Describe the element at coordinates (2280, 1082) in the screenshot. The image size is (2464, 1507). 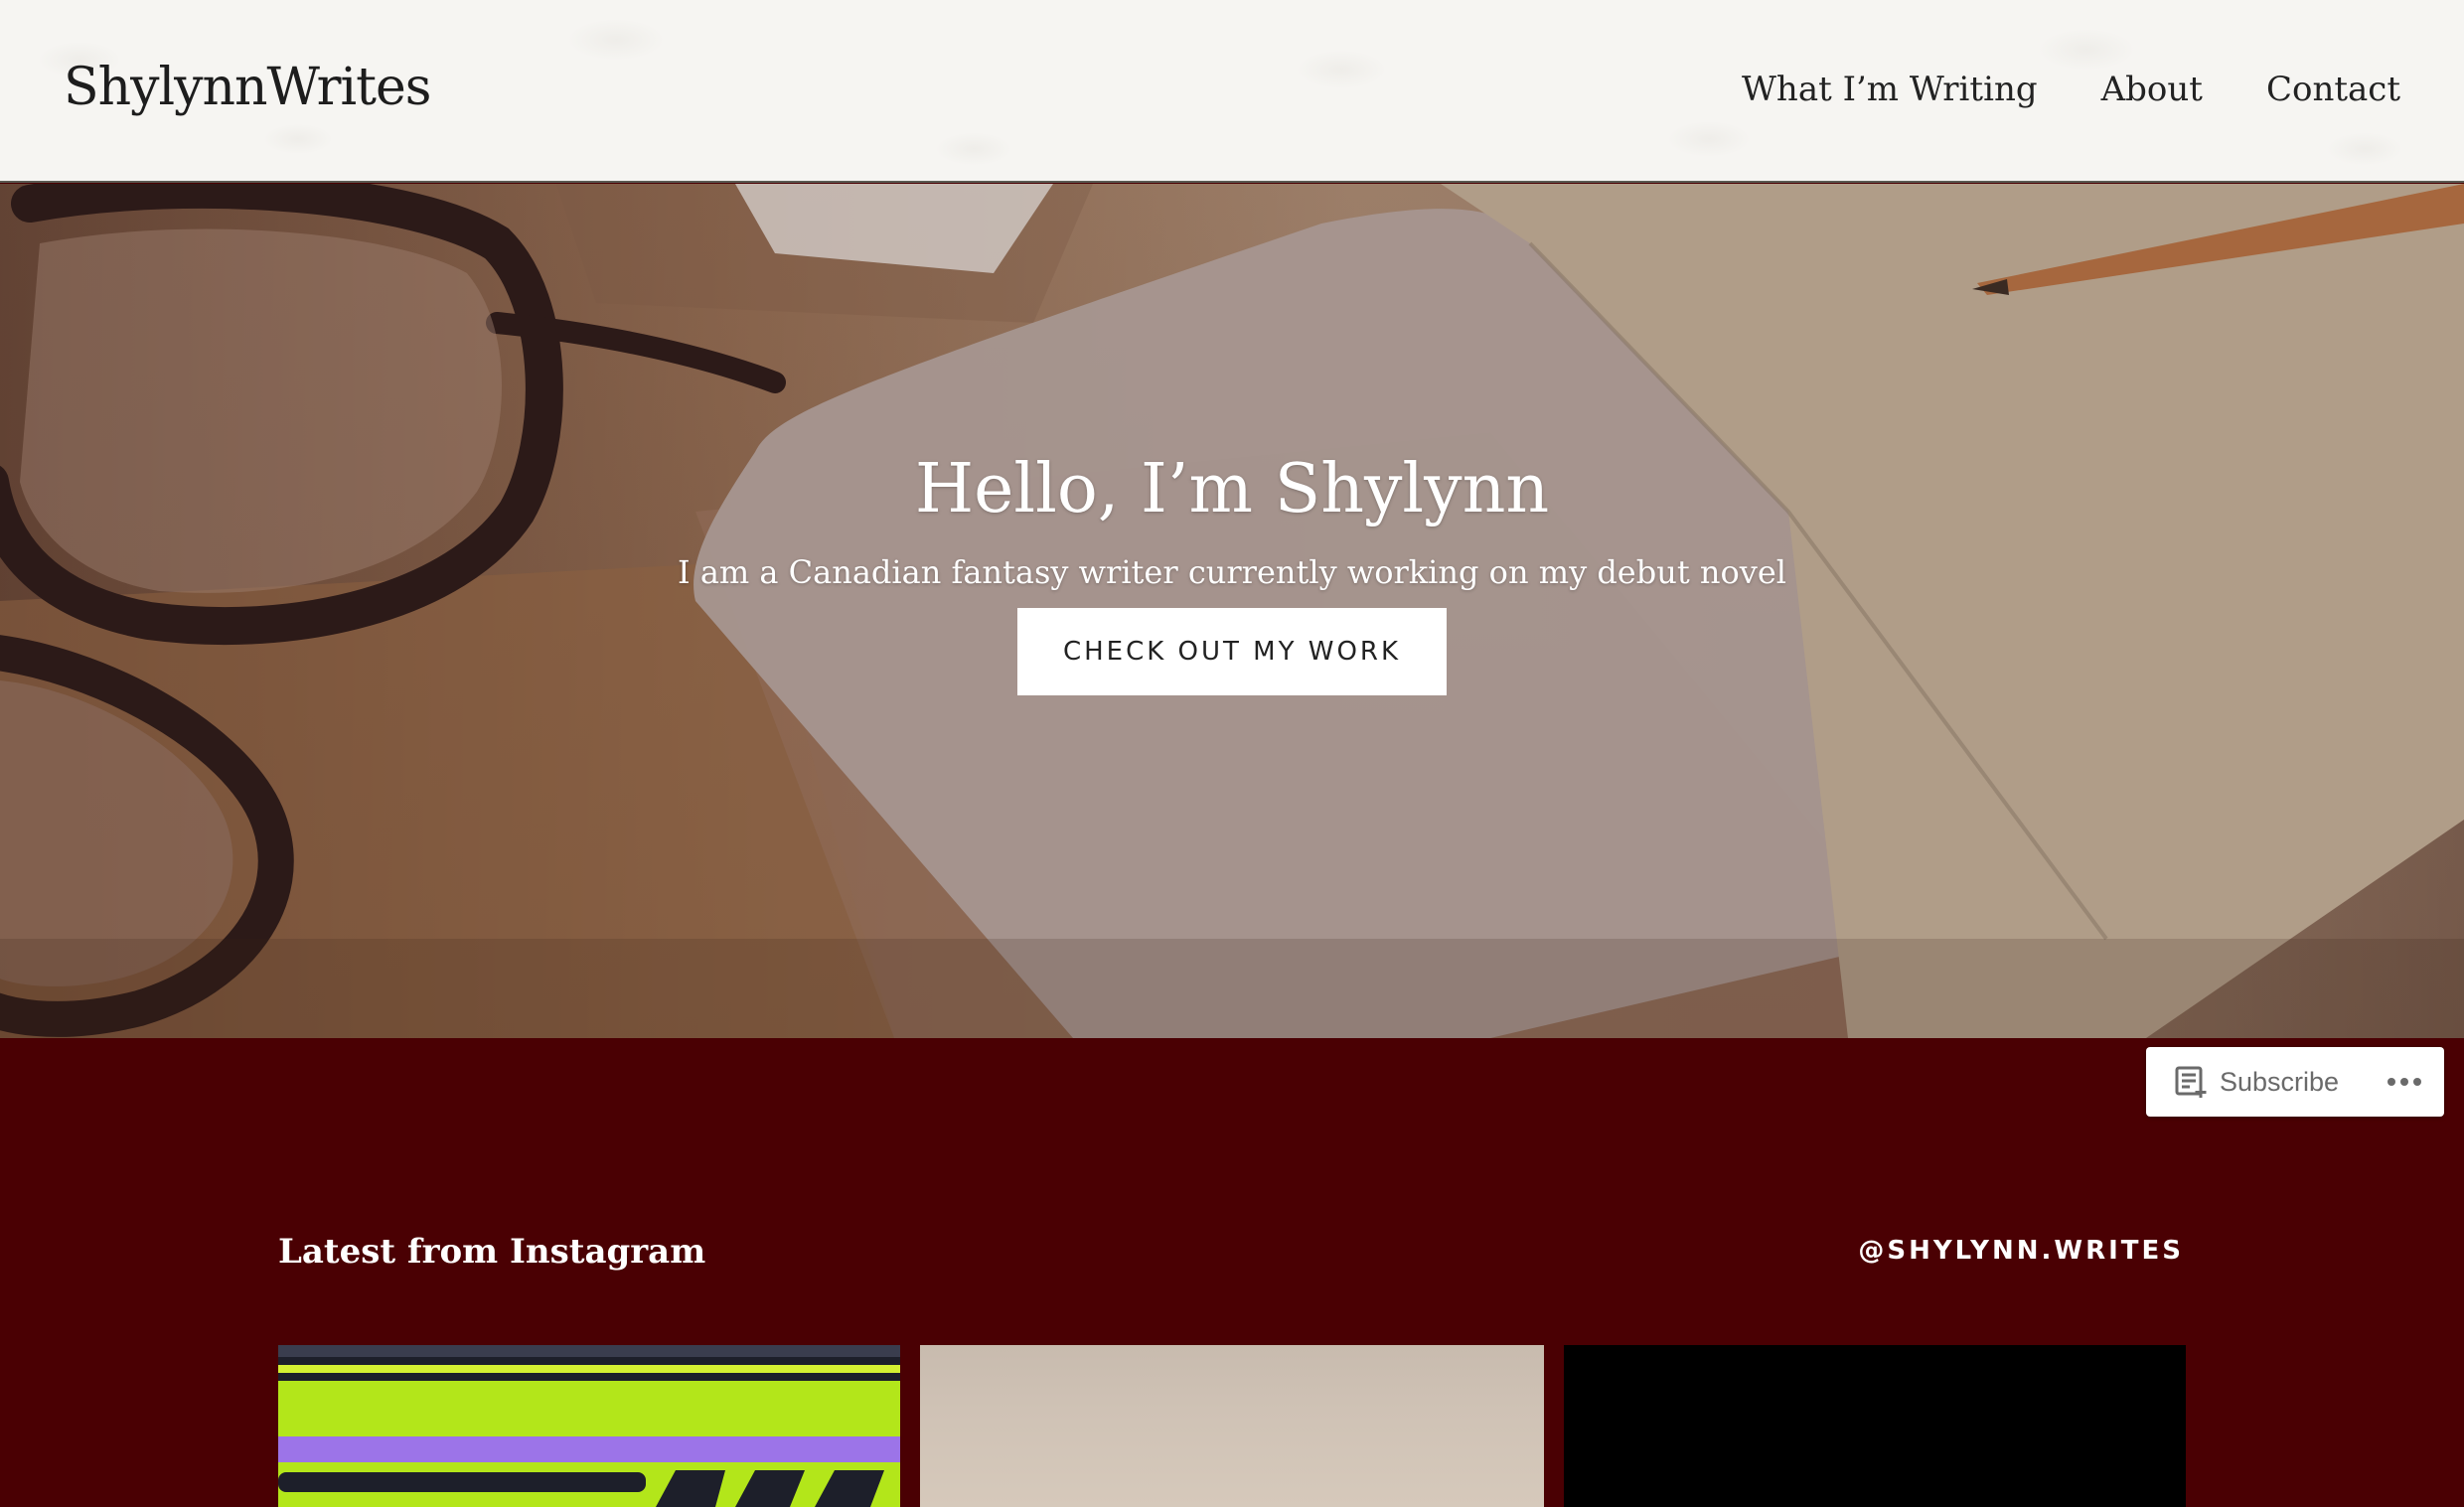
I see `subscribe-label: Subscribe` at that location.